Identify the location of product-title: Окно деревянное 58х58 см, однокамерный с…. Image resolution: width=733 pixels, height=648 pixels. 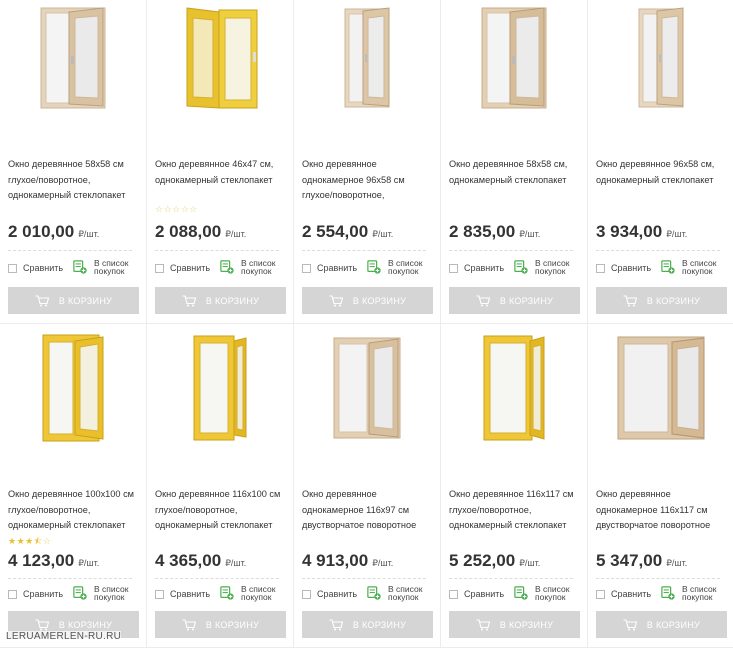
(516, 172).